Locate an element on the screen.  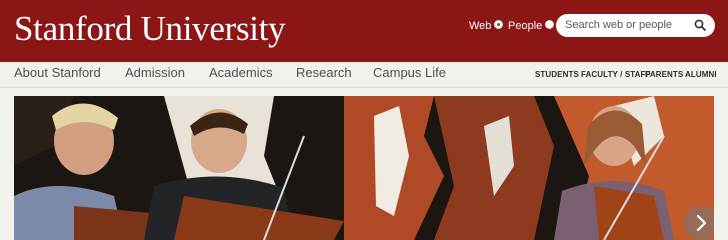
utility-link-parents: PARENTS is located at coordinates (664, 74).